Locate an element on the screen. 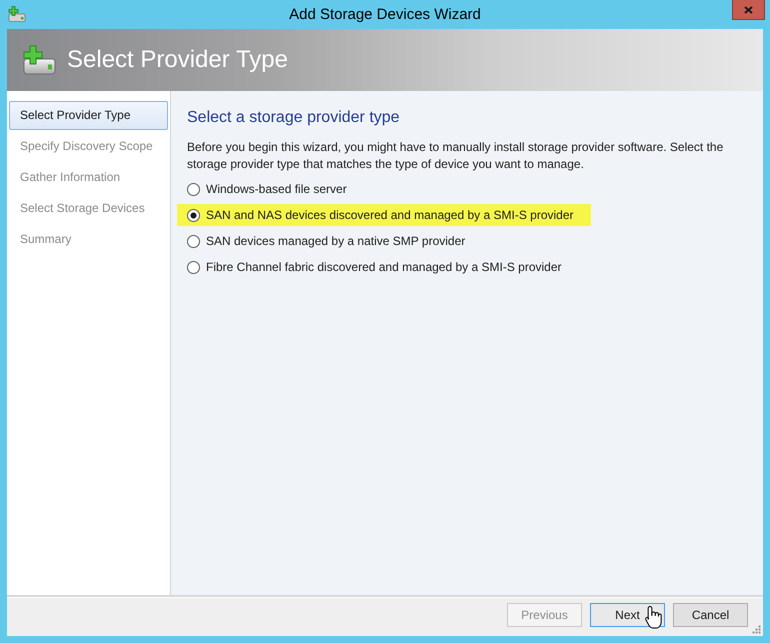  radio-option: Fibre Channel fabric discovered and managed by a SMI-S provider is located at coordinates (378, 267).